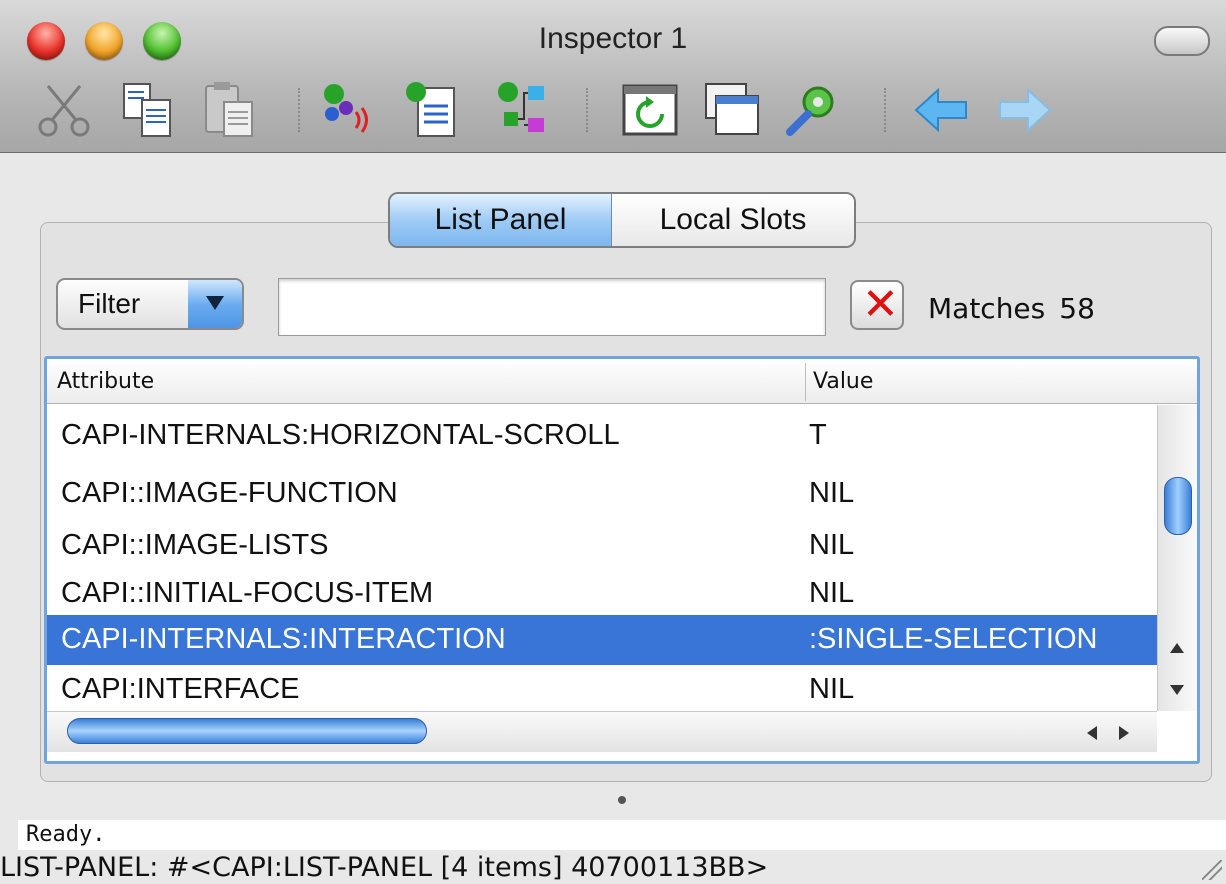 Image resolution: width=1226 pixels, height=884 pixels. Describe the element at coordinates (1124, 733) in the screenshot. I see `scroll-right-arrow-icon` at that location.